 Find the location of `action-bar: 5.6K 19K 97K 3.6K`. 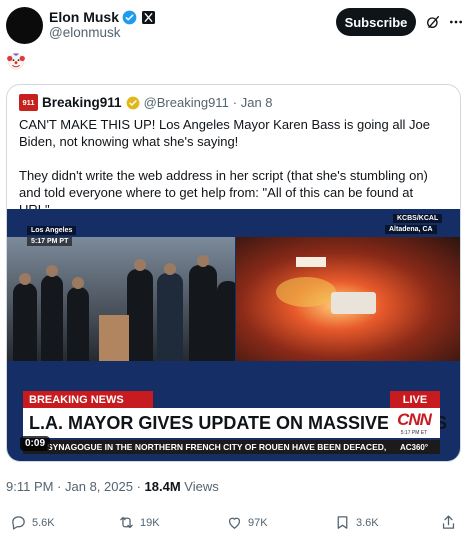

action-bar: 5.6K 19K 97K 3.6K is located at coordinates (235, 523).